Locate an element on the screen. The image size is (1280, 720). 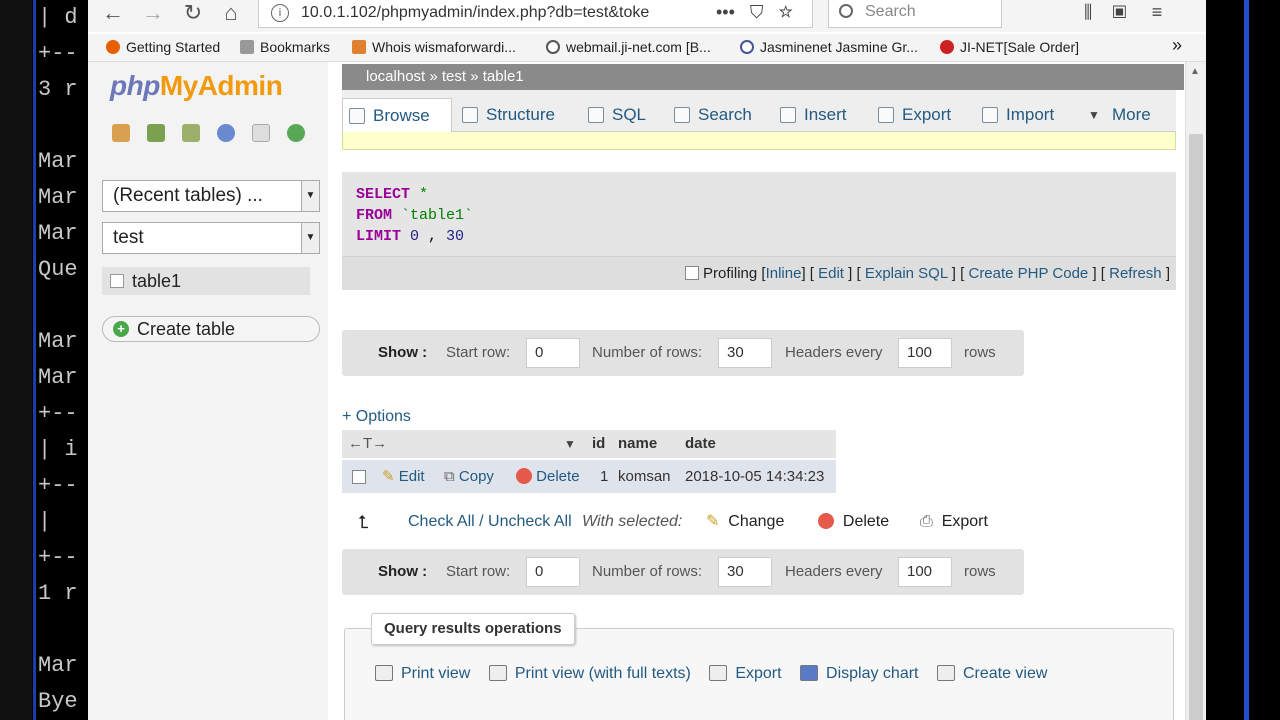
create-php-link: Create PHP Code is located at coordinates (1028, 273).